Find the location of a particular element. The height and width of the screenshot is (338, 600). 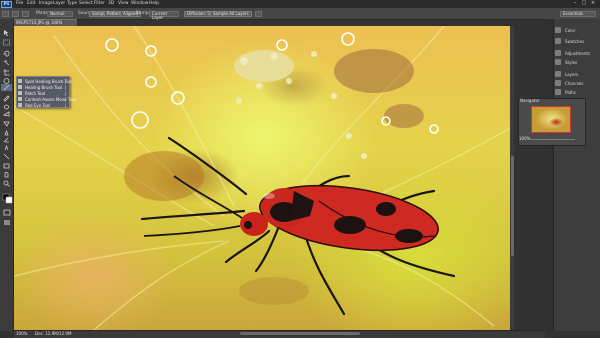

panel-paths: Paths is located at coordinates (575, 92).